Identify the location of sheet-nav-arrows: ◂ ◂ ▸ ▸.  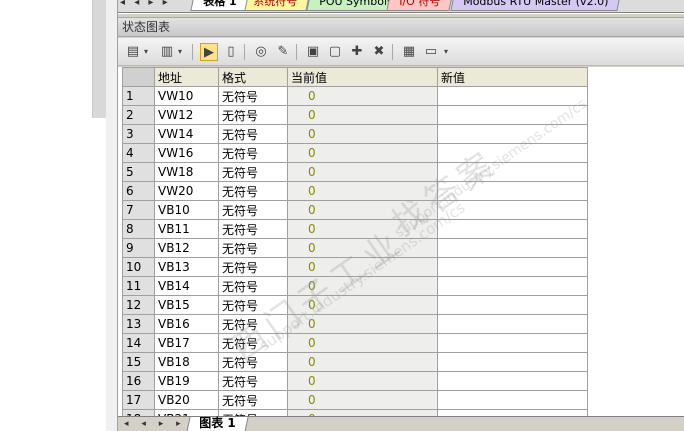
(155, 424).